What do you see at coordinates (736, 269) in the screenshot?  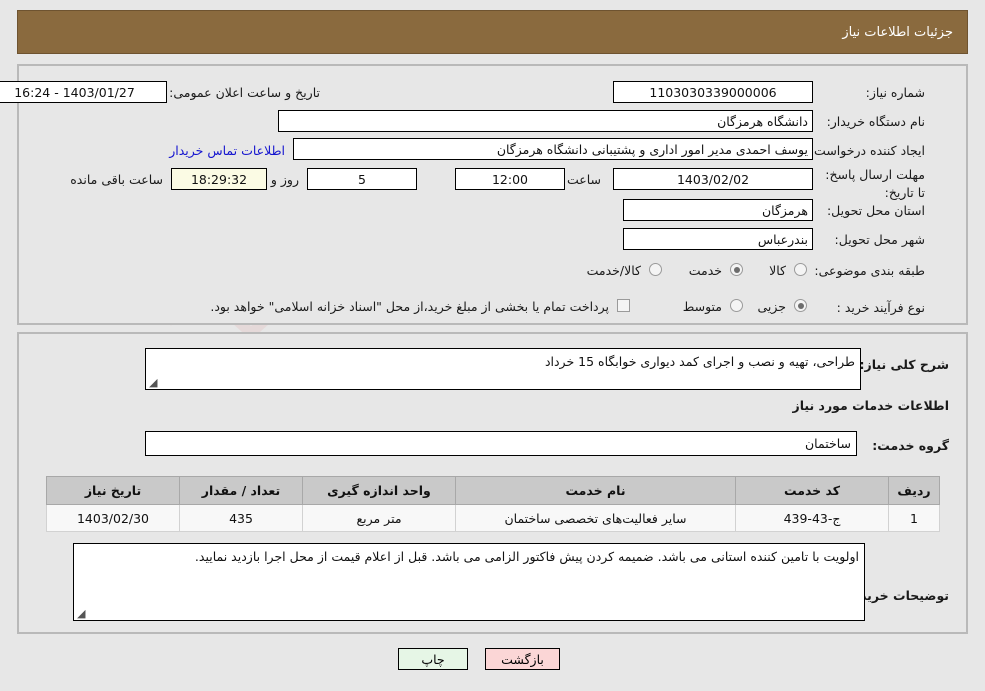 I see `radio-category-khedmat` at bounding box center [736, 269].